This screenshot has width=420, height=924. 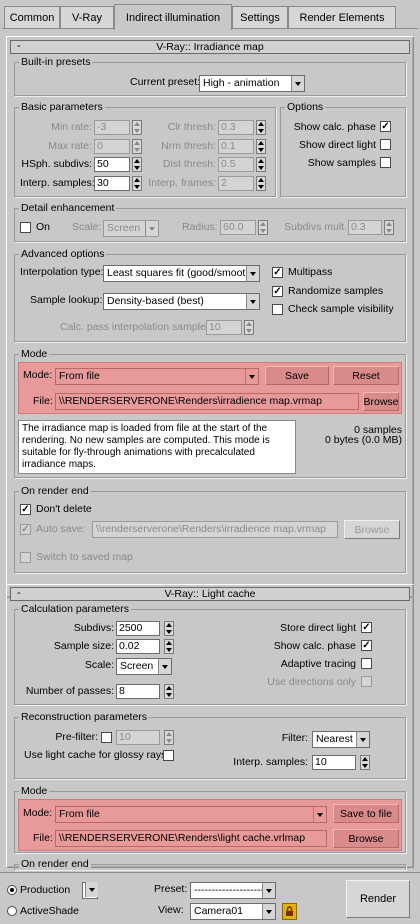 I want to click on reset-button: Reset, so click(x=366, y=375).